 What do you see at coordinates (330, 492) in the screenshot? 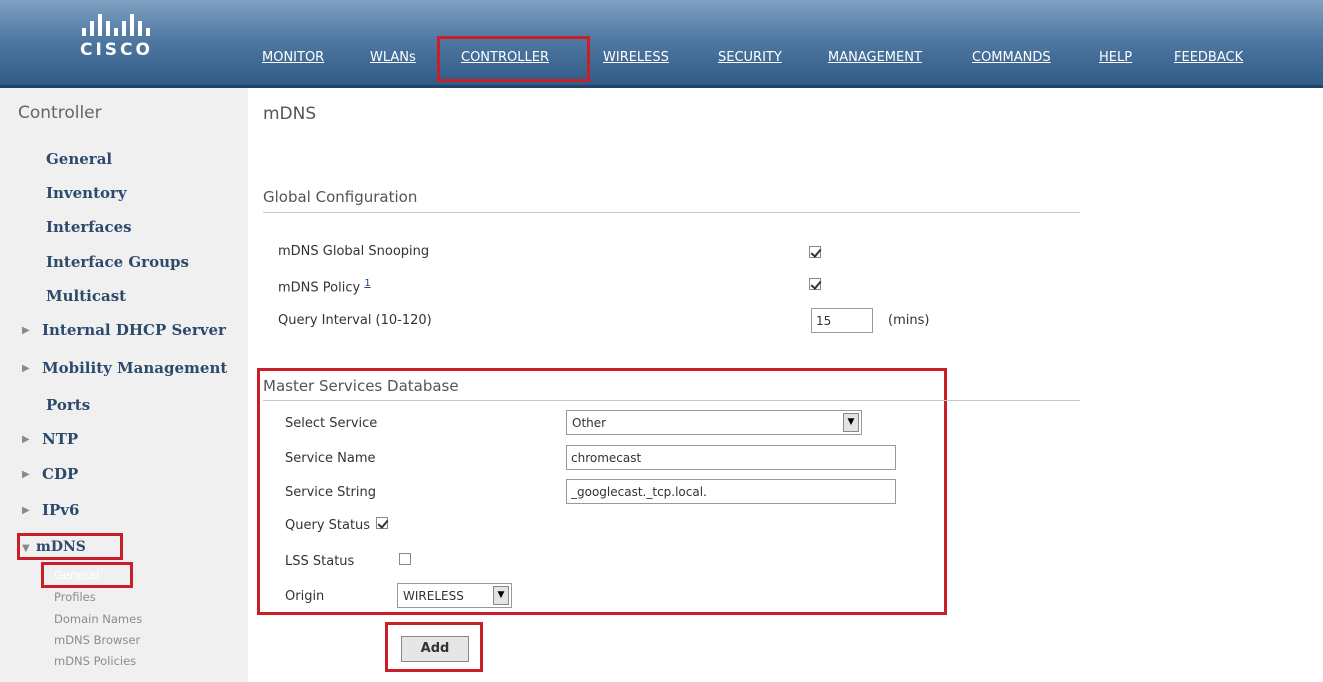
I see `service-string-label: Service String` at bounding box center [330, 492].